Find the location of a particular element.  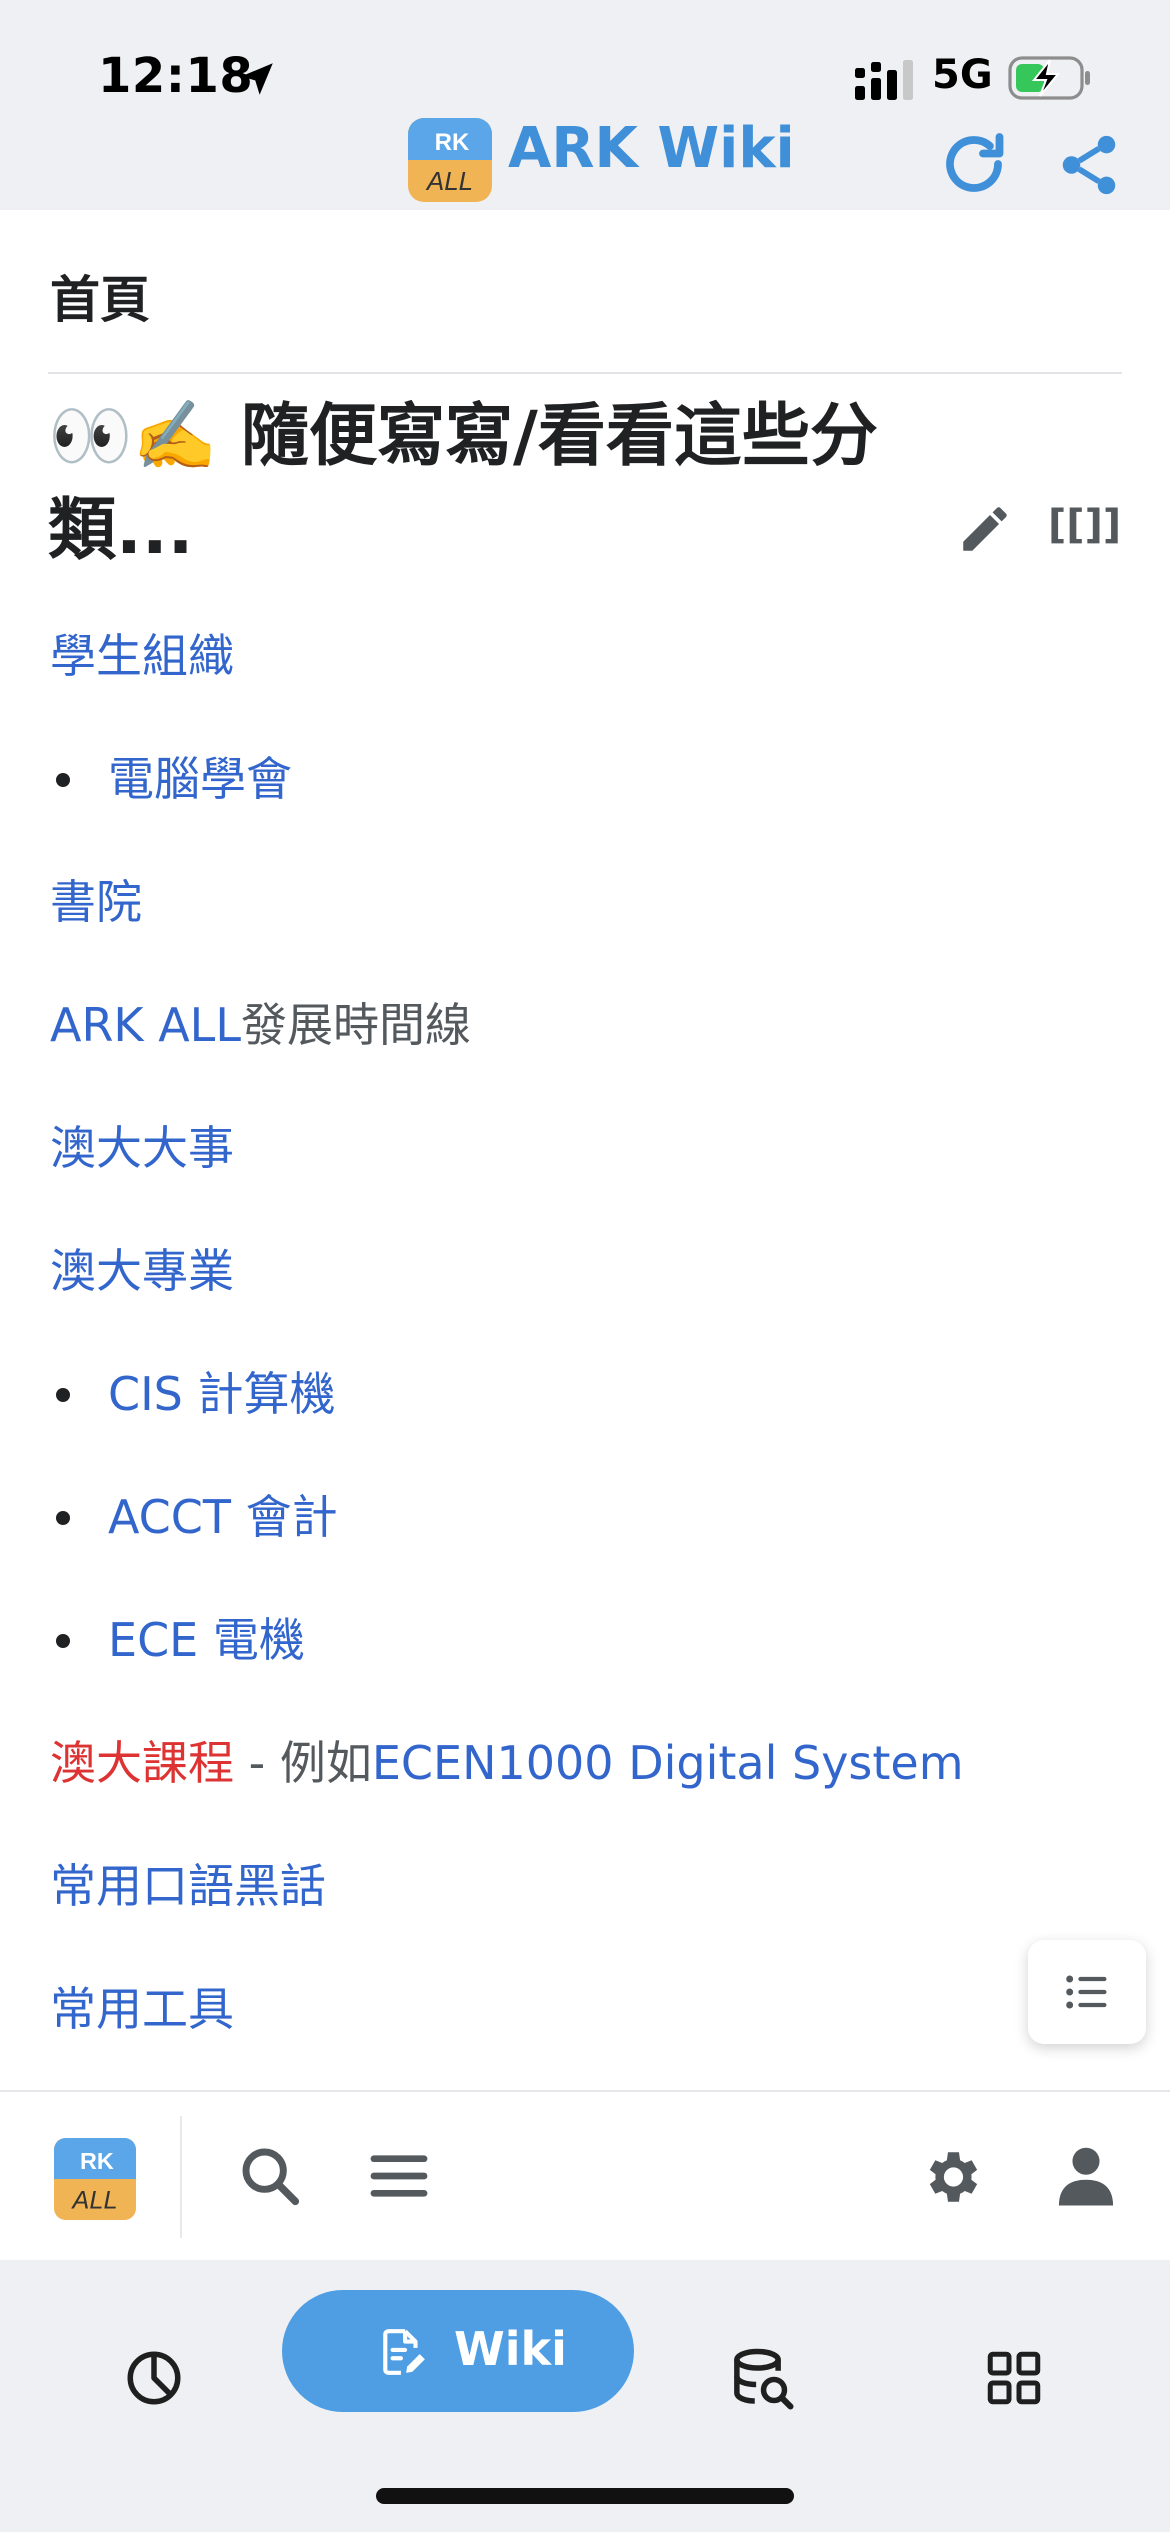

list-item-link: 澳大專業 is located at coordinates (142, 1271).